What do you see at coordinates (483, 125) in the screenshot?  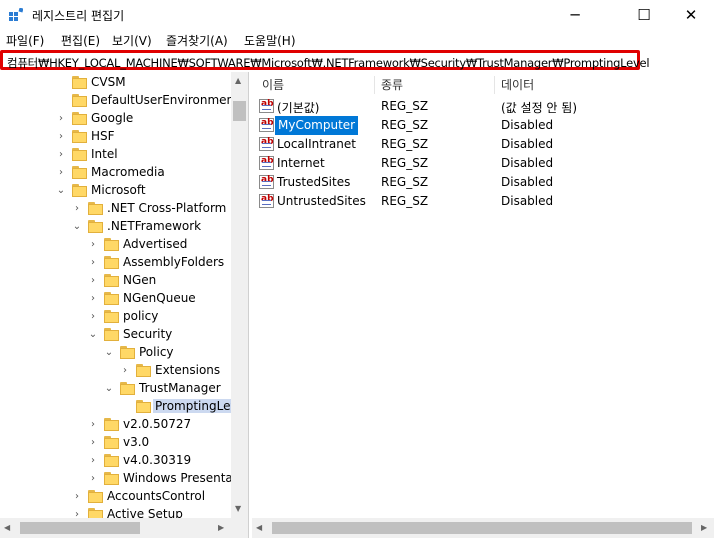 I see `value-row: ab MyComputer REG_SZ Disabled` at bounding box center [483, 125].